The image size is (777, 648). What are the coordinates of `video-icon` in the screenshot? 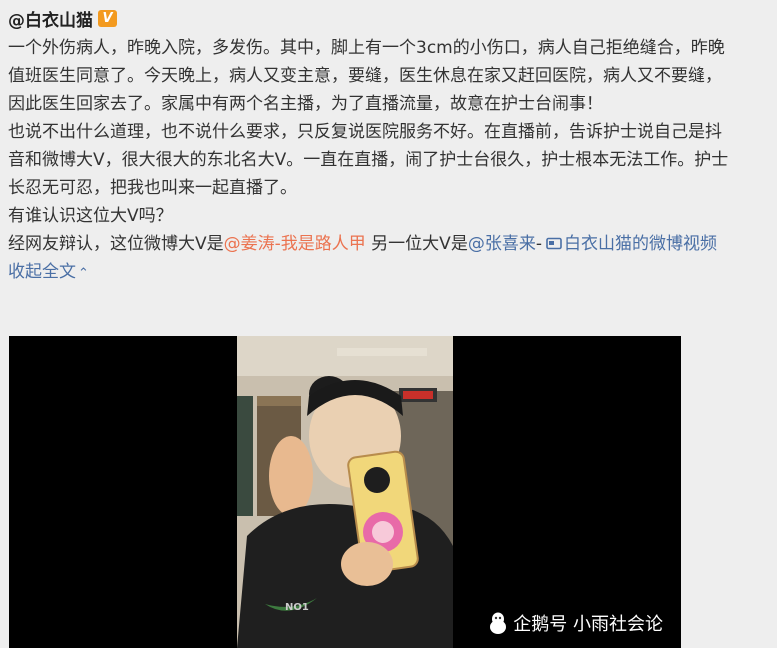 It's located at (554, 243).